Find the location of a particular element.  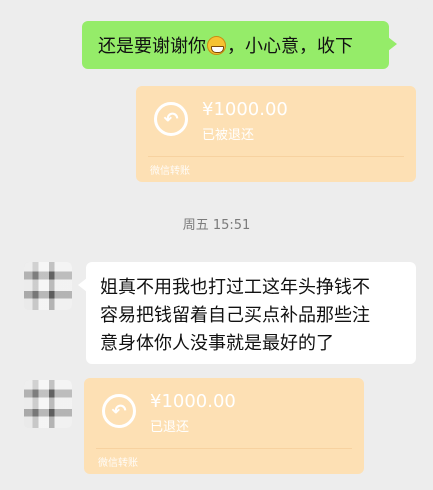

outgoing-message-text-part1: 还是要谢谢你 is located at coordinates (152, 46).